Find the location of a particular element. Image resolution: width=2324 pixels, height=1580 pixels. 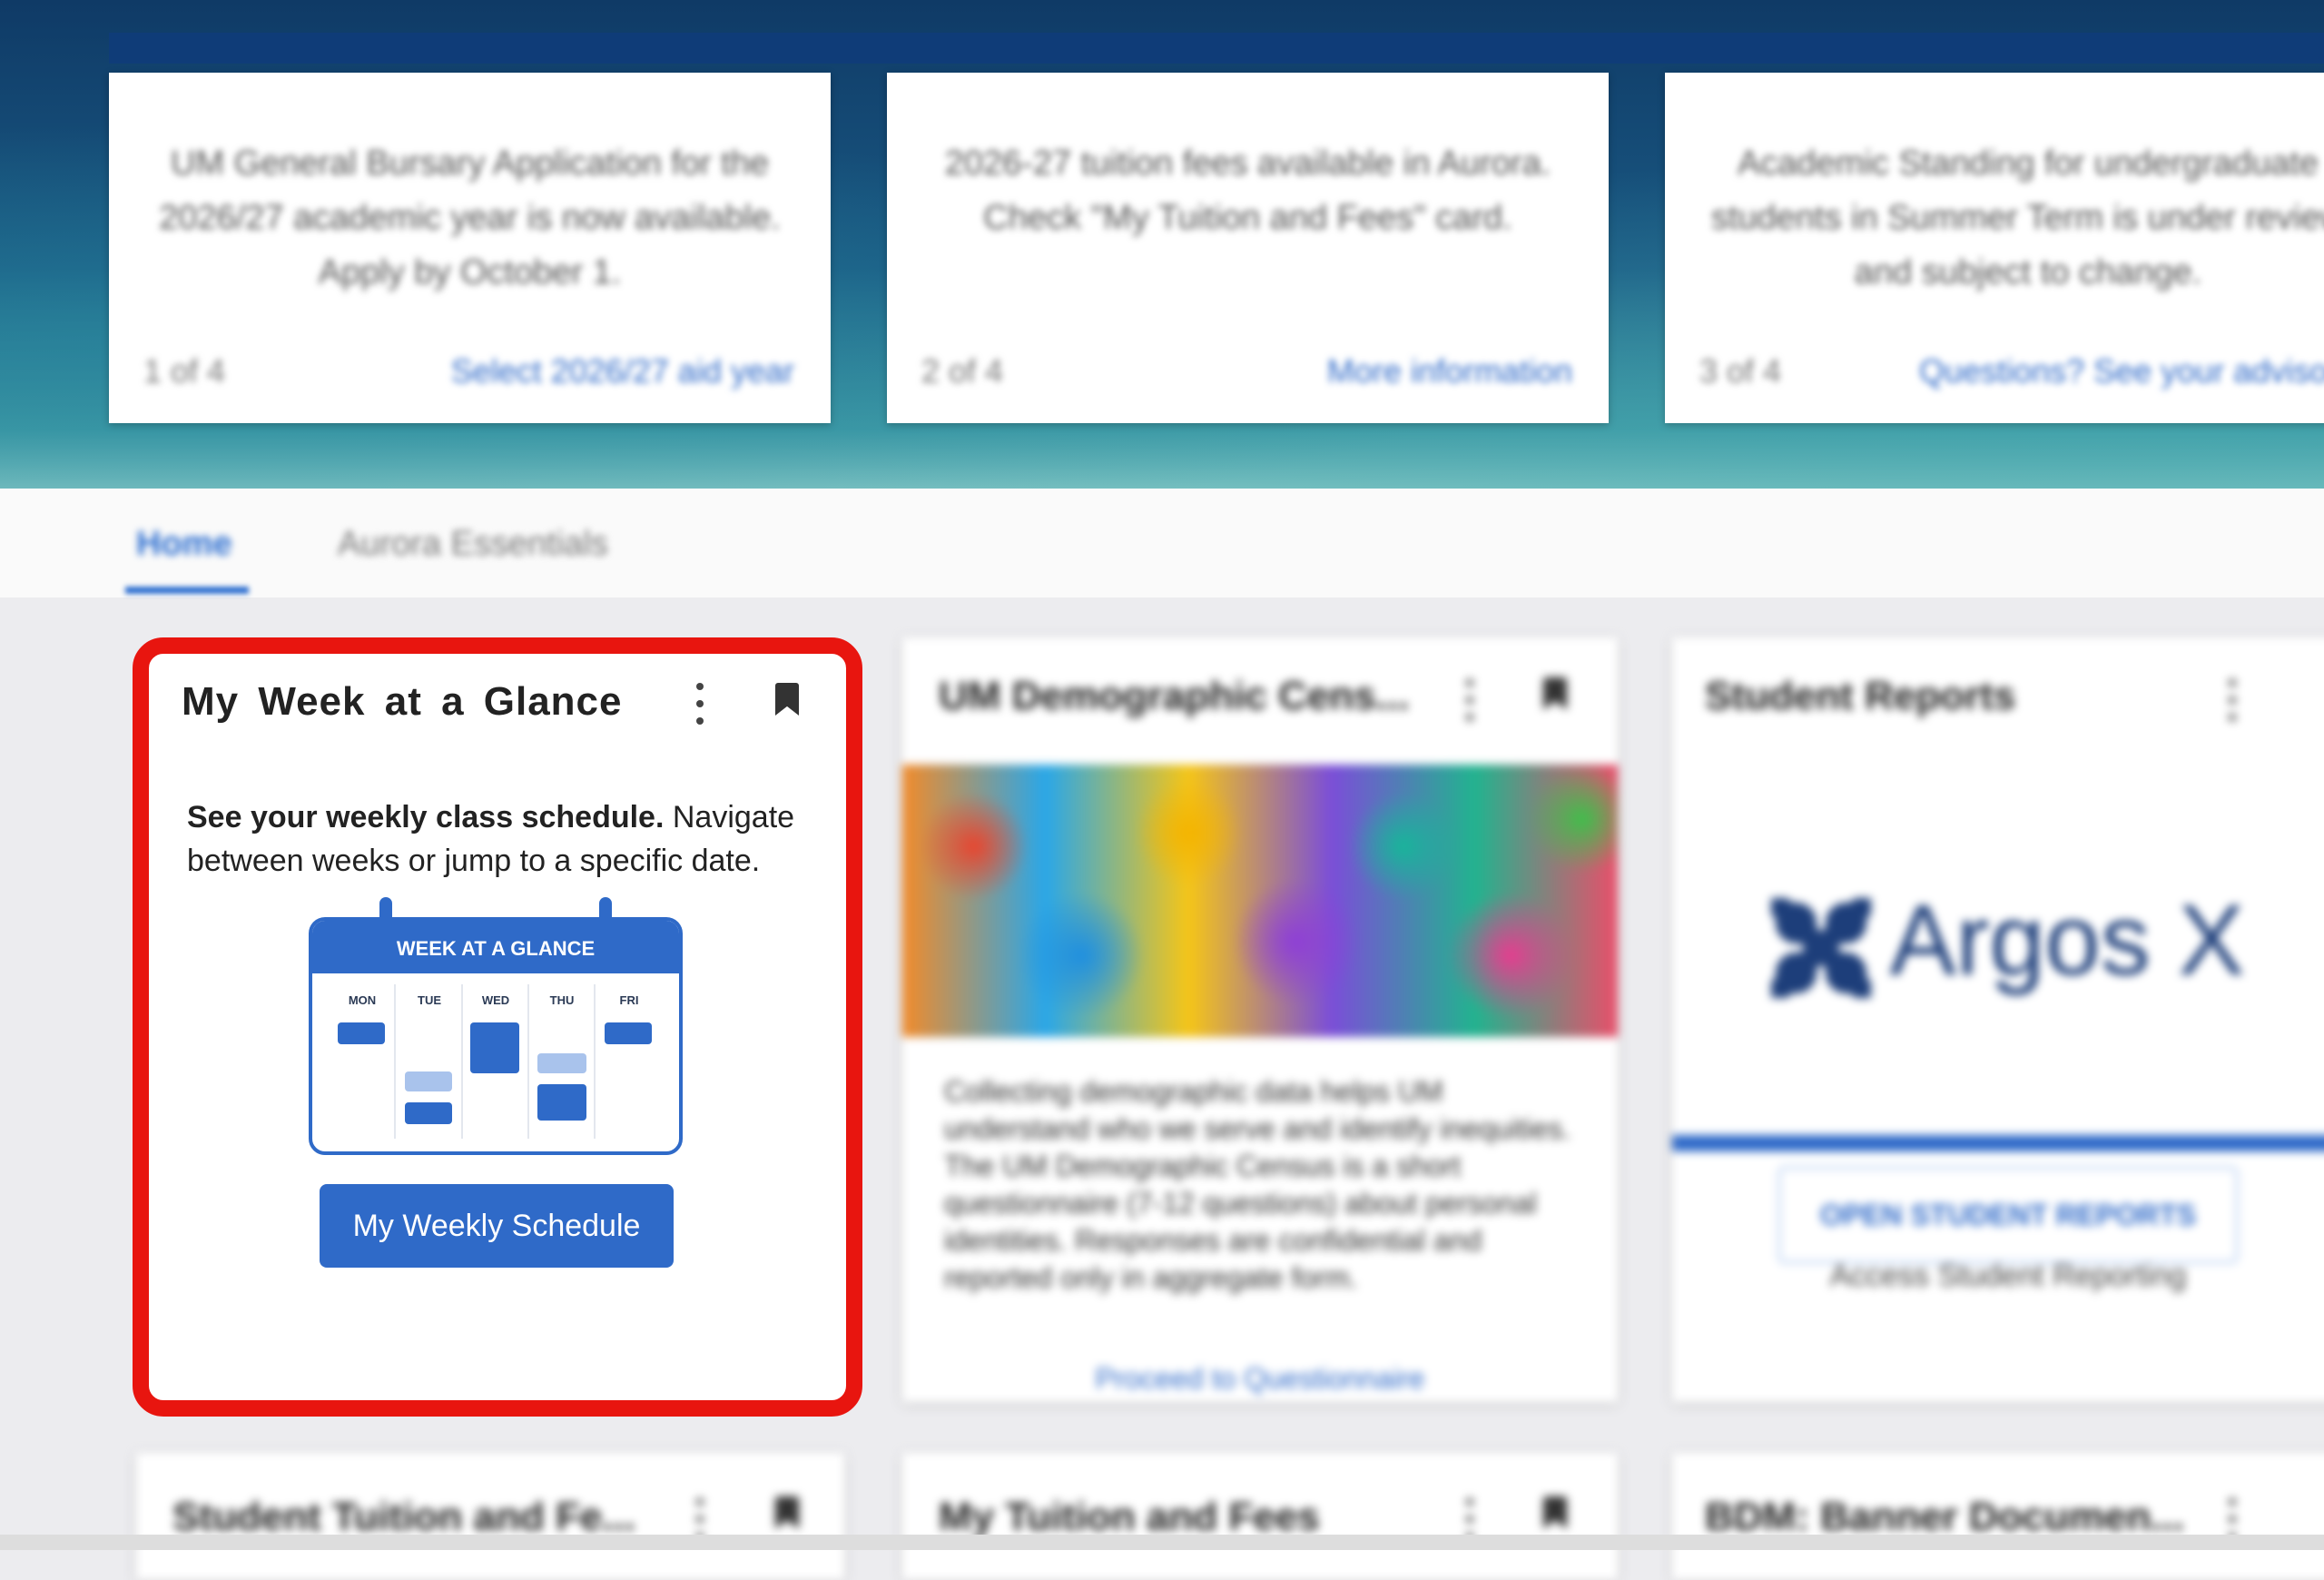

argos-logo-text: Argos X is located at coordinates (2067, 940).